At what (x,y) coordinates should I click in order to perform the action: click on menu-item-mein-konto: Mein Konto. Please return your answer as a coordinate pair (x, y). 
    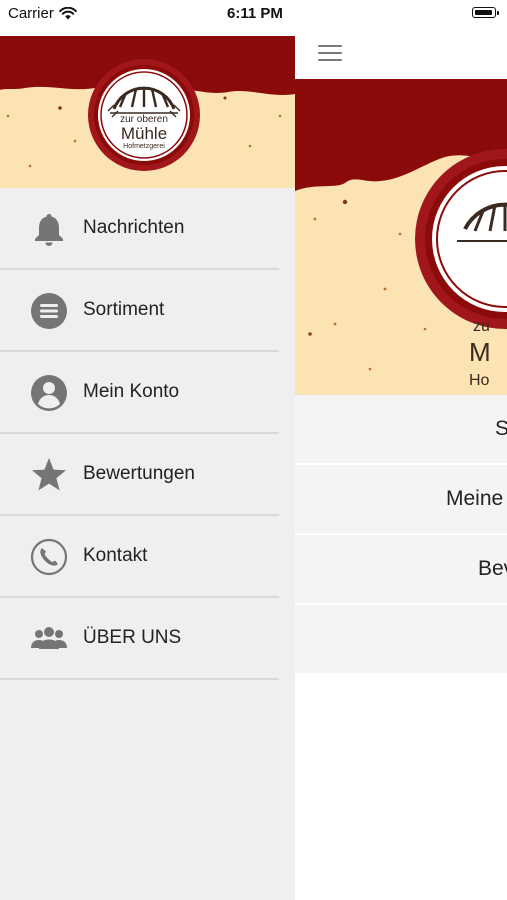
    Looking at the image, I should click on (139, 393).